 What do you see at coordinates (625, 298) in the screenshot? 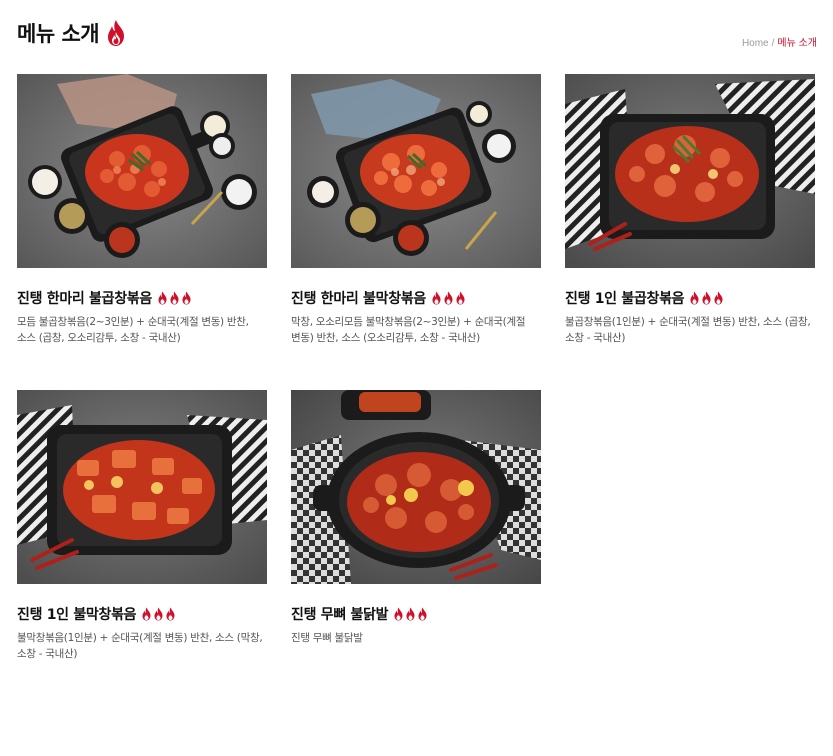
I see `menu-name: 진탱 1인 불곱창볶음` at bounding box center [625, 298].